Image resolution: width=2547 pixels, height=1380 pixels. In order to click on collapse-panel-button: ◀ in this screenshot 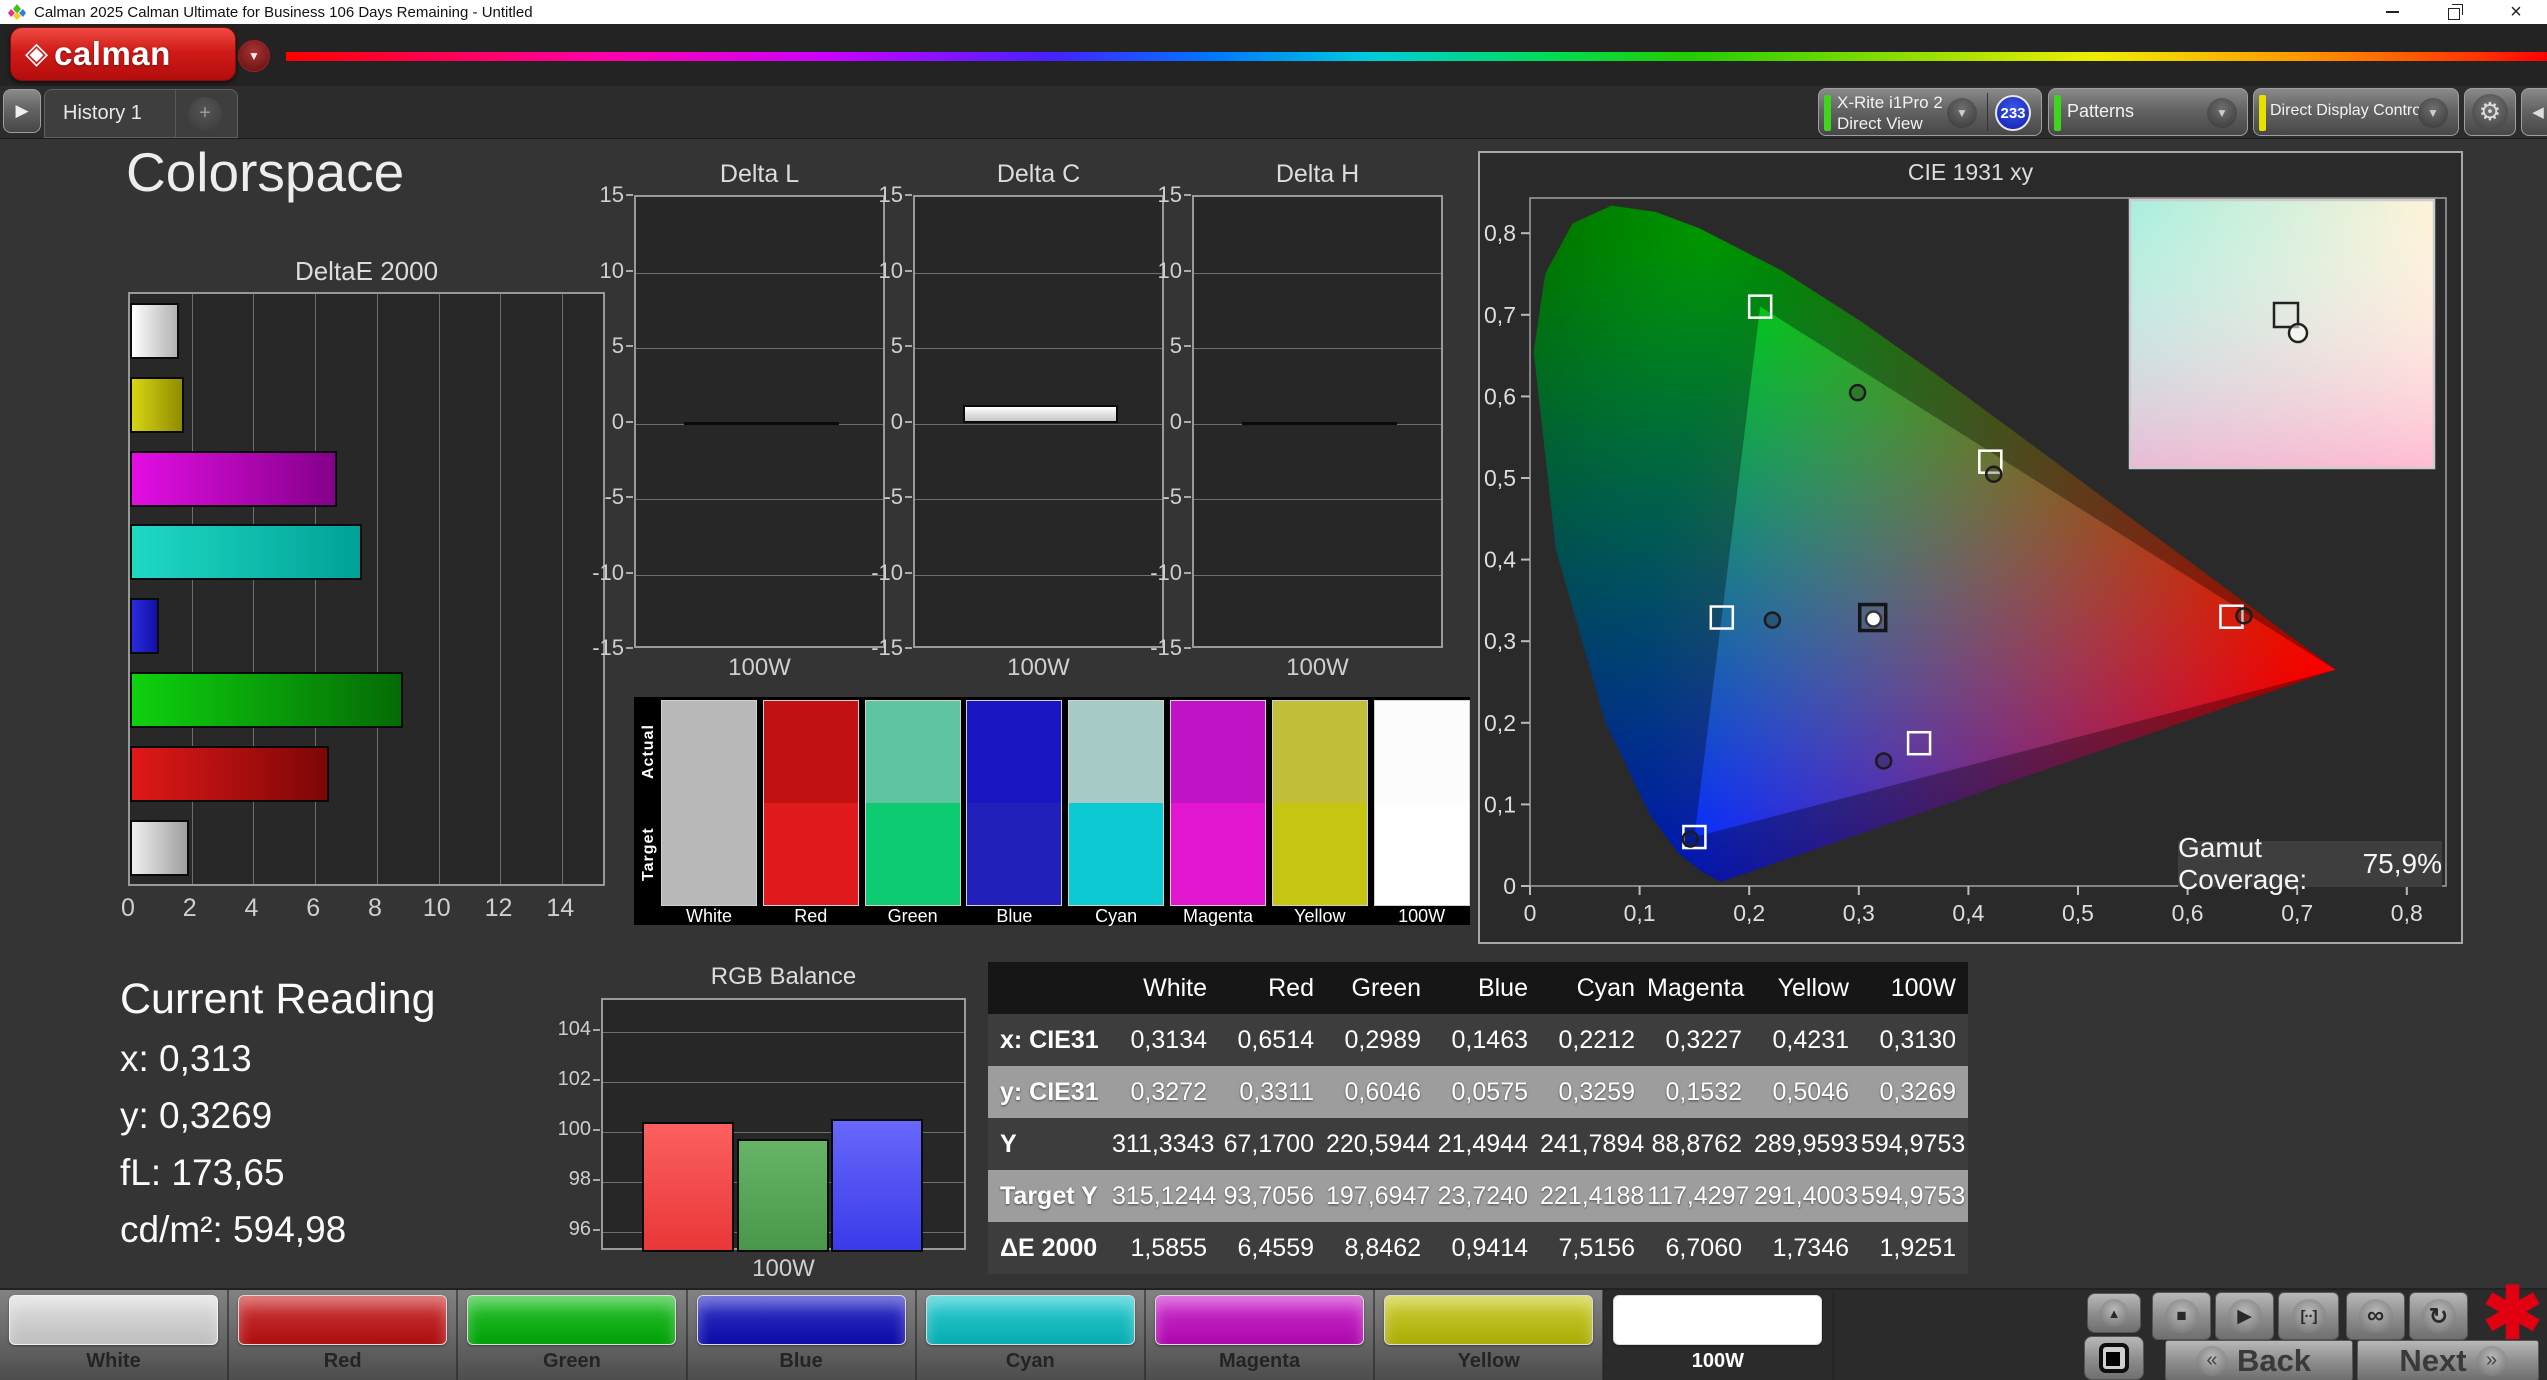, I will do `click(2534, 112)`.